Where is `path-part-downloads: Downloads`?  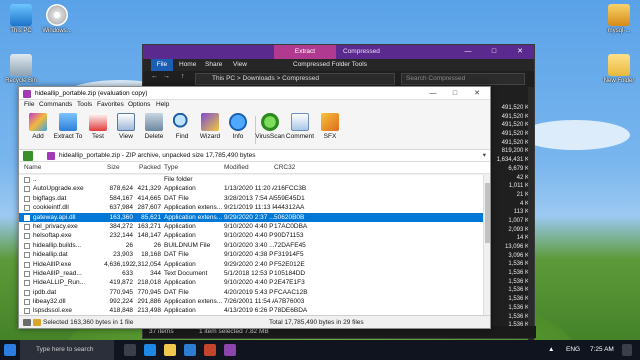 path-part-downloads: Downloads is located at coordinates (259, 78).